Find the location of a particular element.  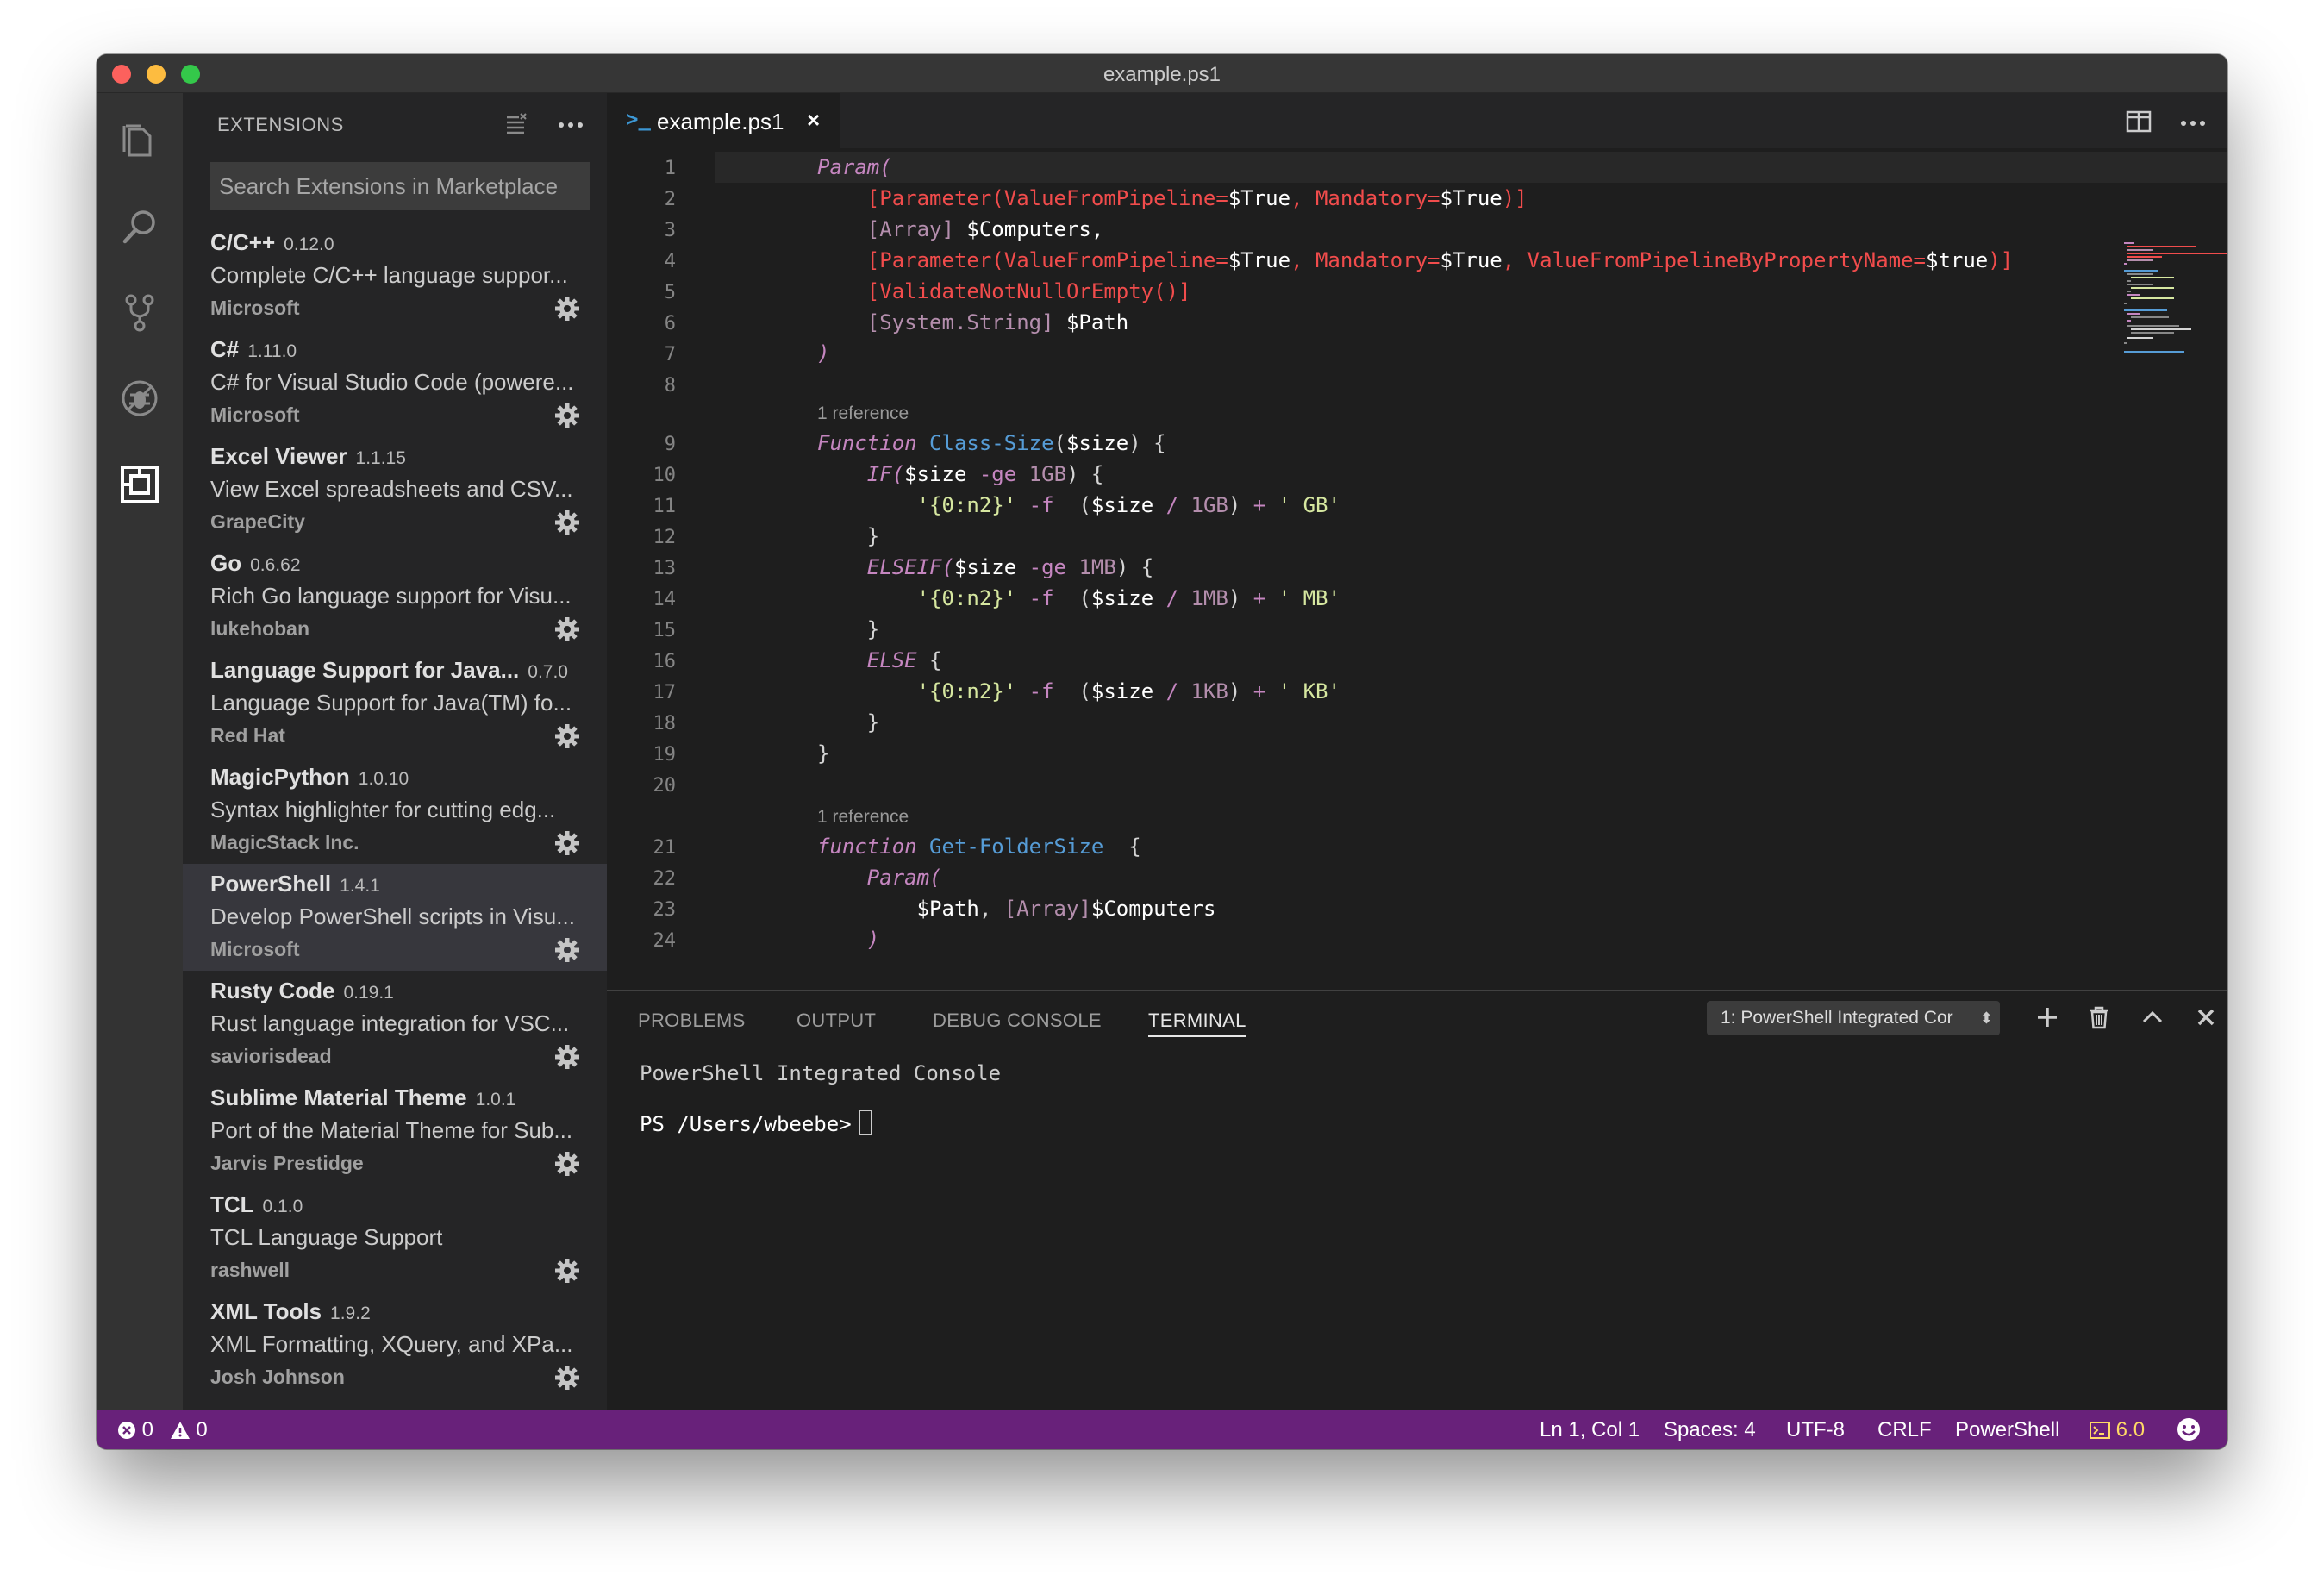

code-line: 10 IF($size -ge 1GB) { is located at coordinates (878, 474).